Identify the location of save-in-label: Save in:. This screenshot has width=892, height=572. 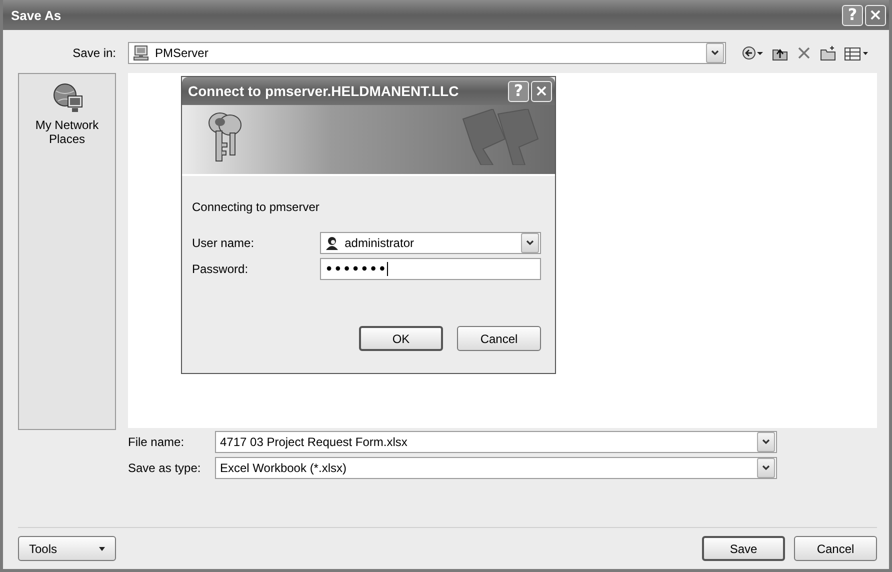
(94, 53).